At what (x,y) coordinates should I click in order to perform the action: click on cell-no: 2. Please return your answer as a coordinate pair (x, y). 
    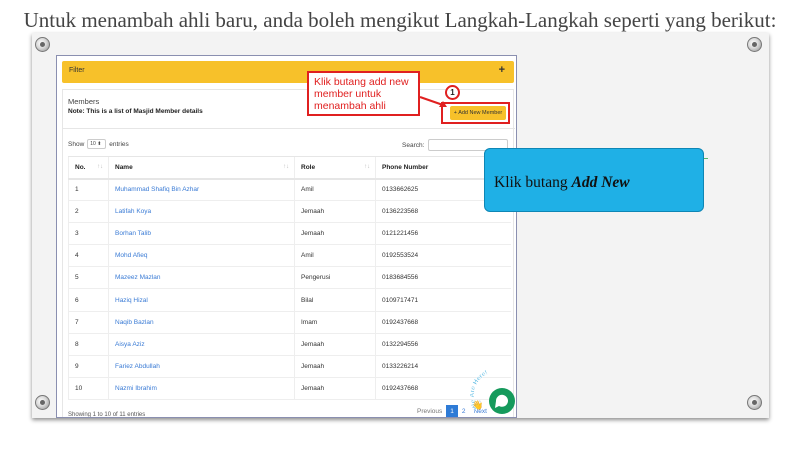
    Looking at the image, I should click on (88, 212).